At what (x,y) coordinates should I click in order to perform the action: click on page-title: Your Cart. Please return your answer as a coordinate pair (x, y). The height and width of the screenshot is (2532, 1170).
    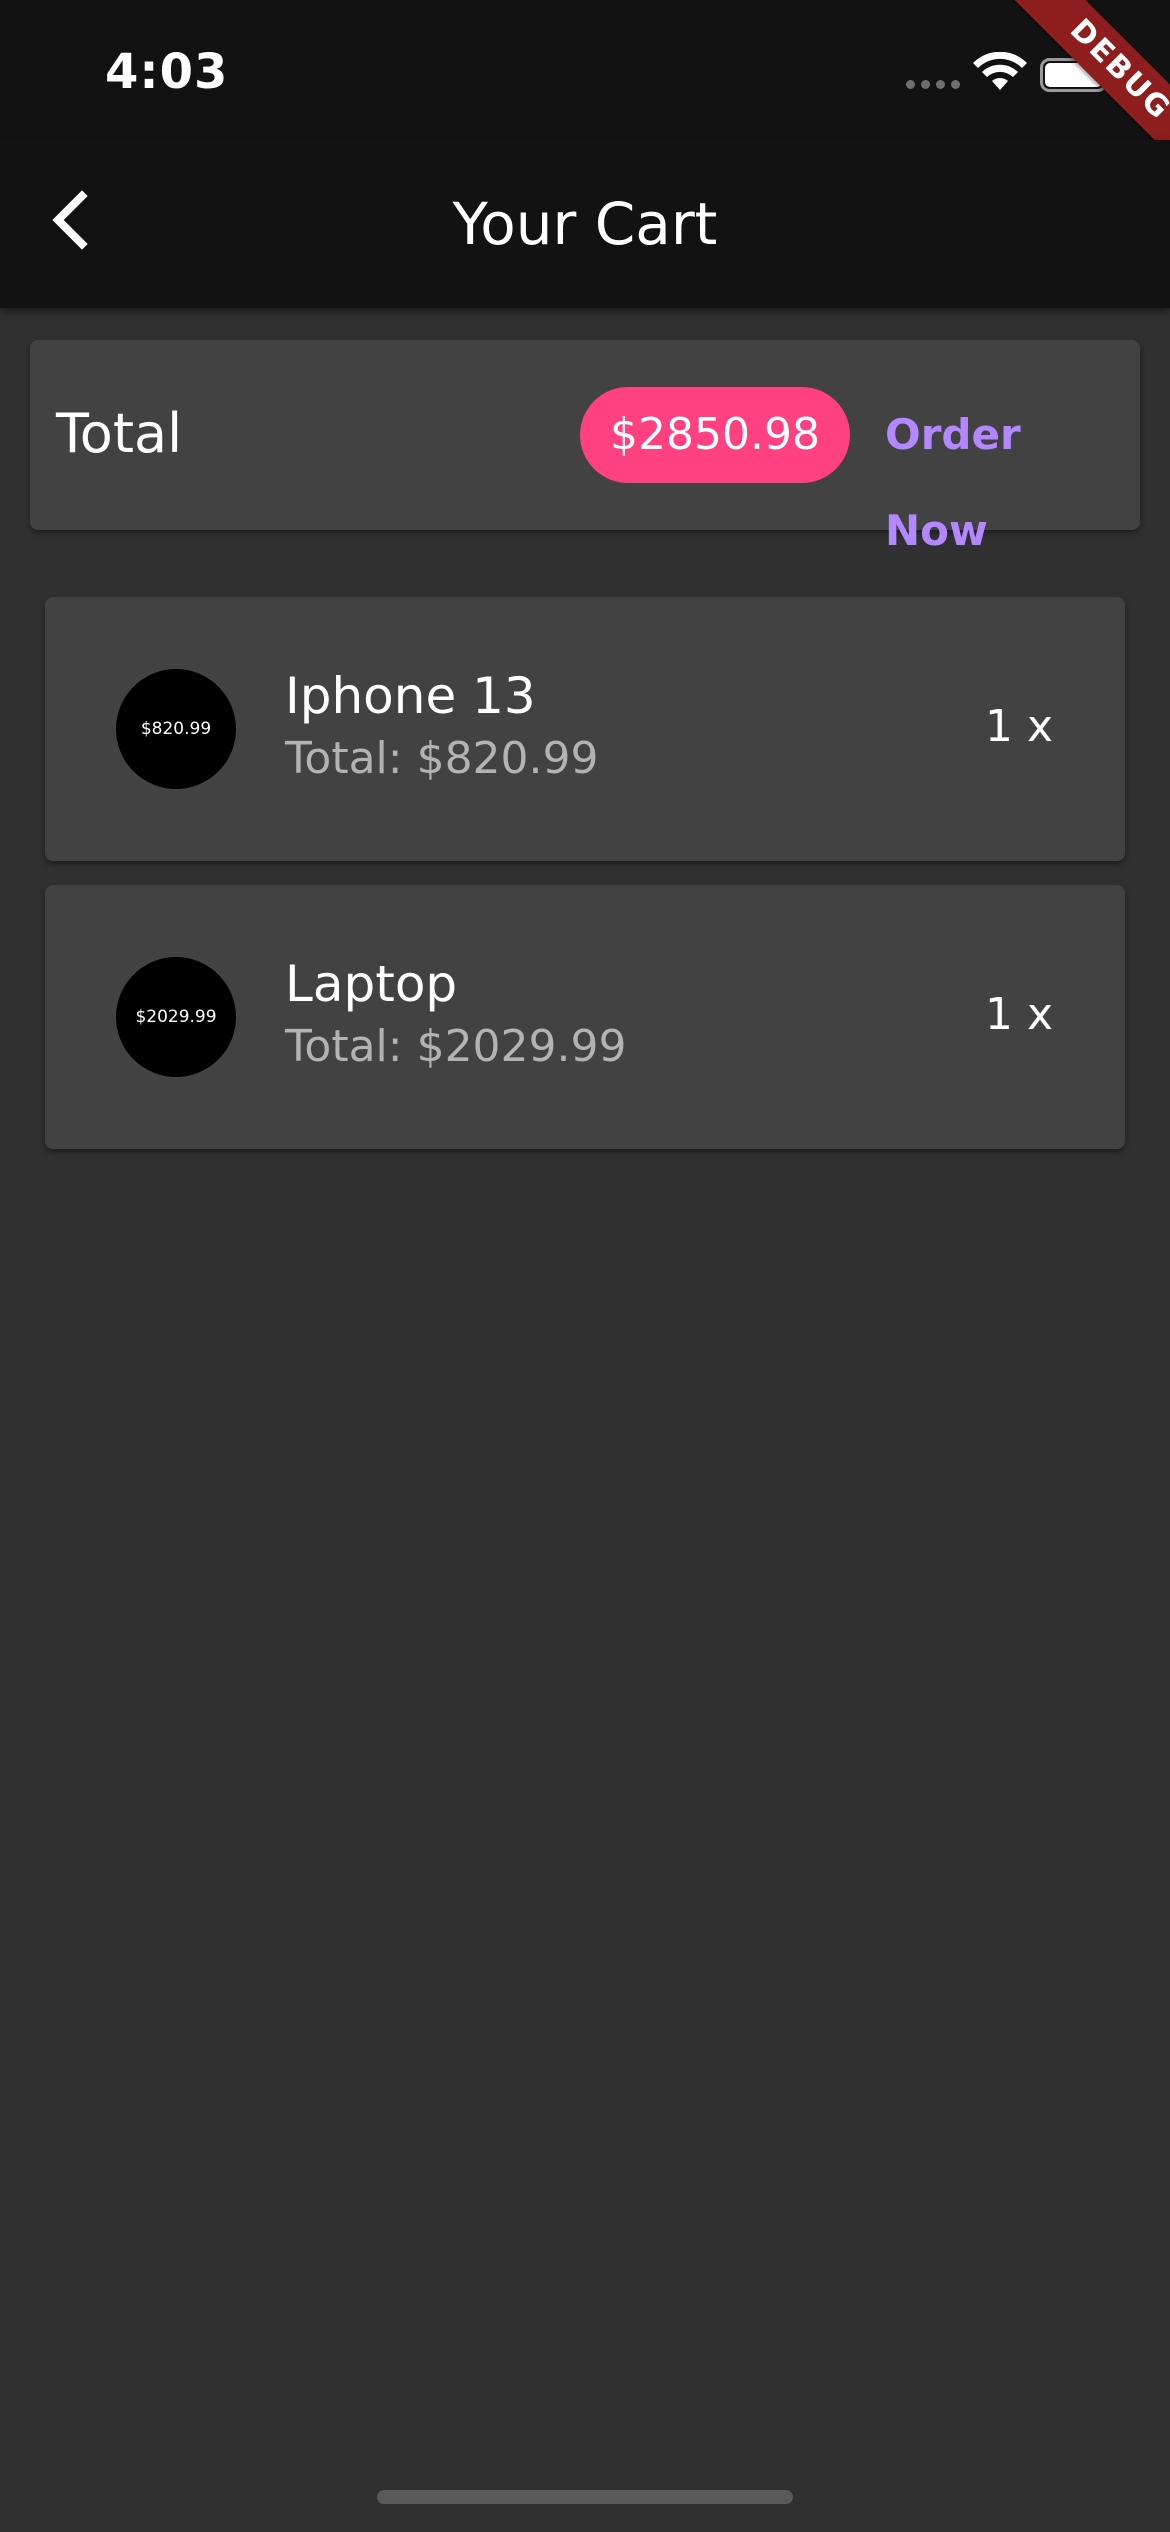
    Looking at the image, I should click on (585, 224).